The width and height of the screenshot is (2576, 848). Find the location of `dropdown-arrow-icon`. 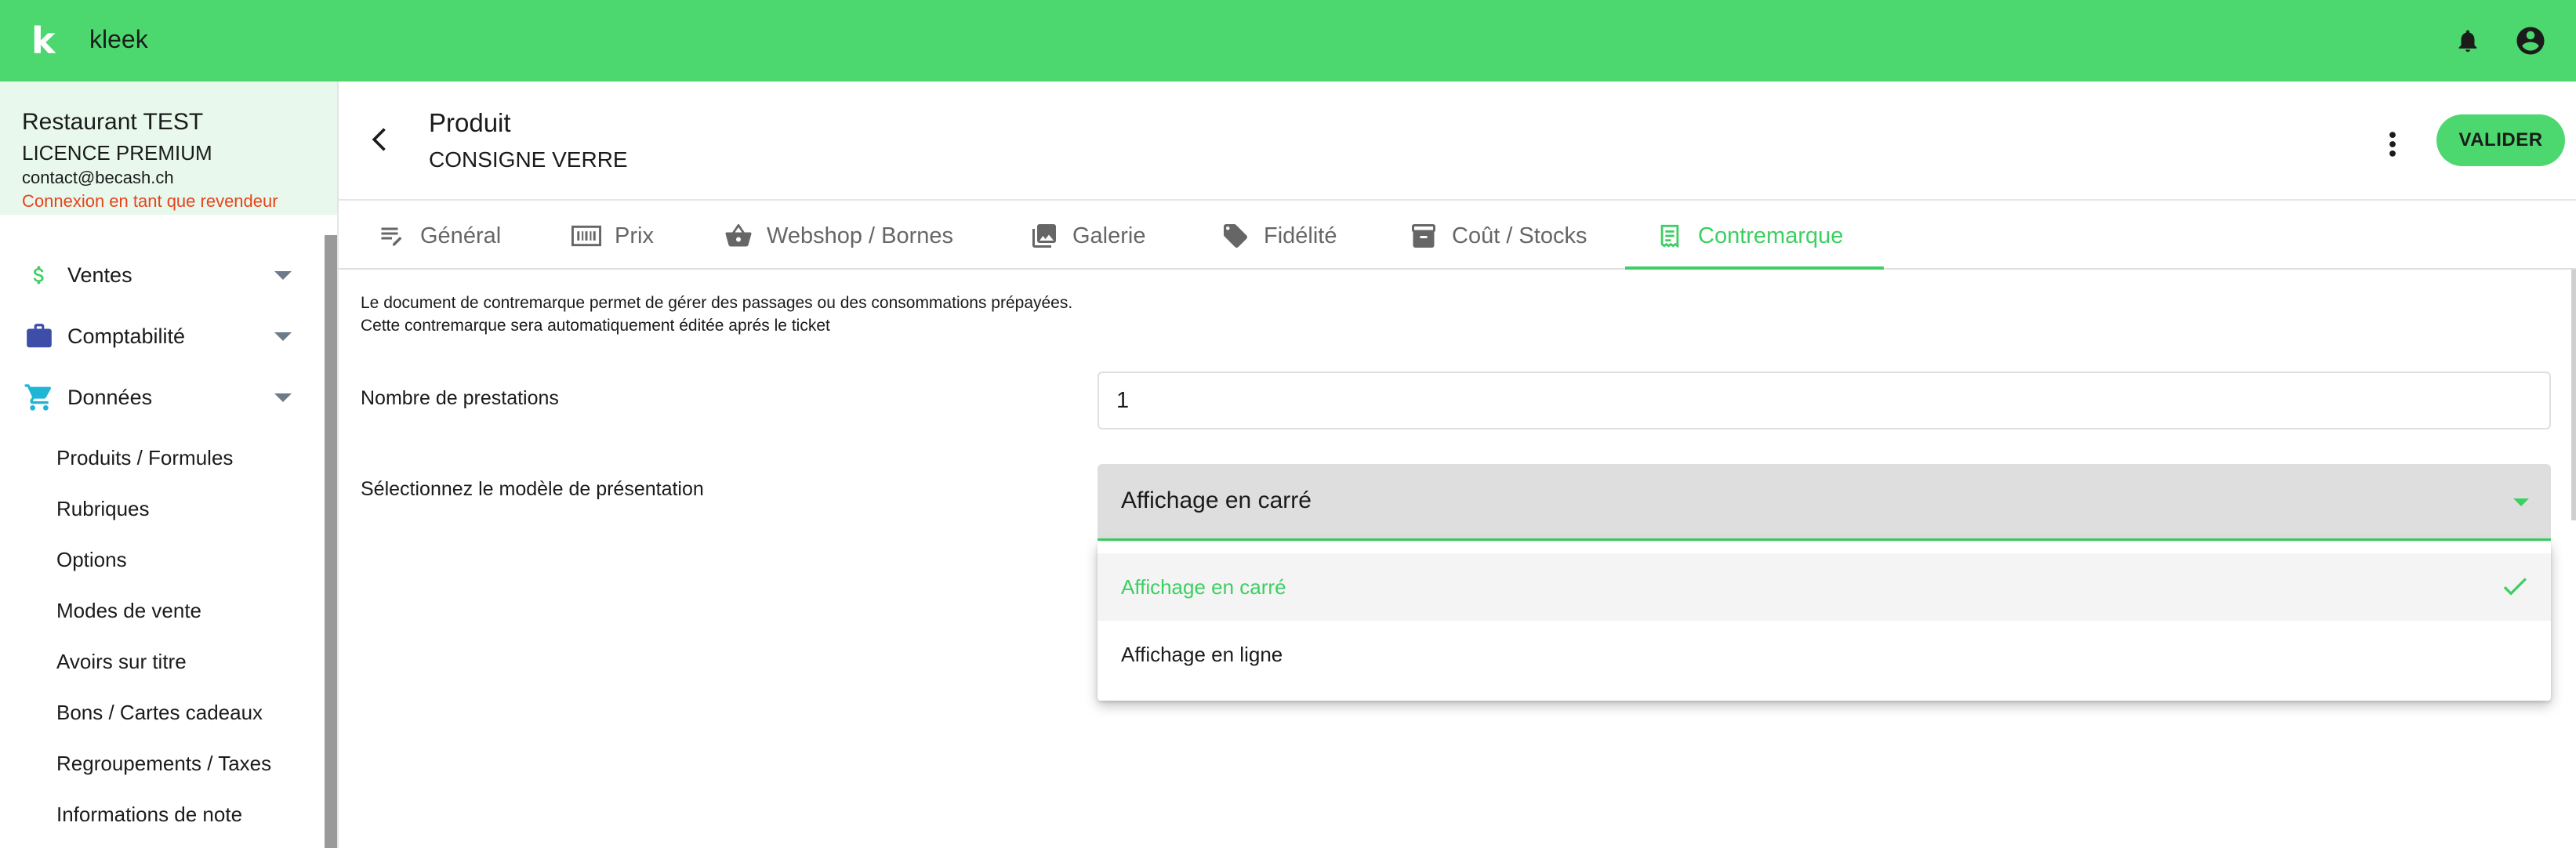

dropdown-arrow-icon is located at coordinates (2521, 502).